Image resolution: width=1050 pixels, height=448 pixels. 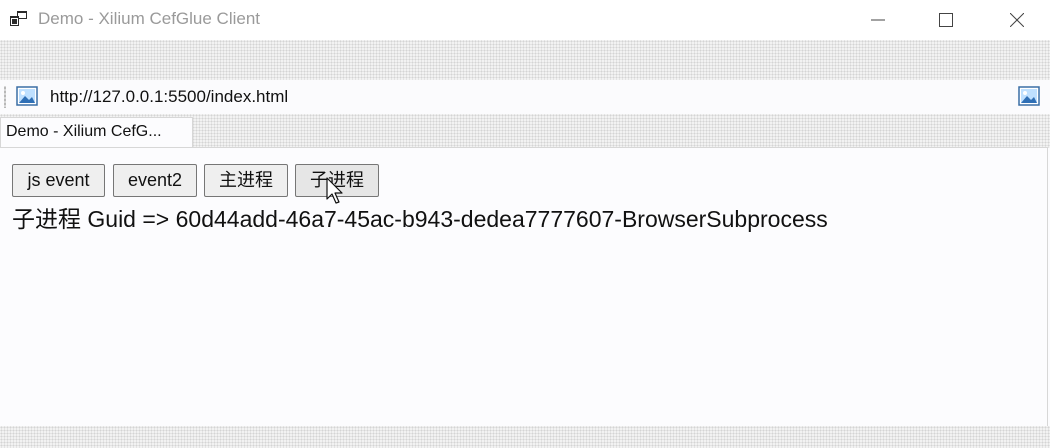 I want to click on maximize-icon, so click(x=946, y=20).